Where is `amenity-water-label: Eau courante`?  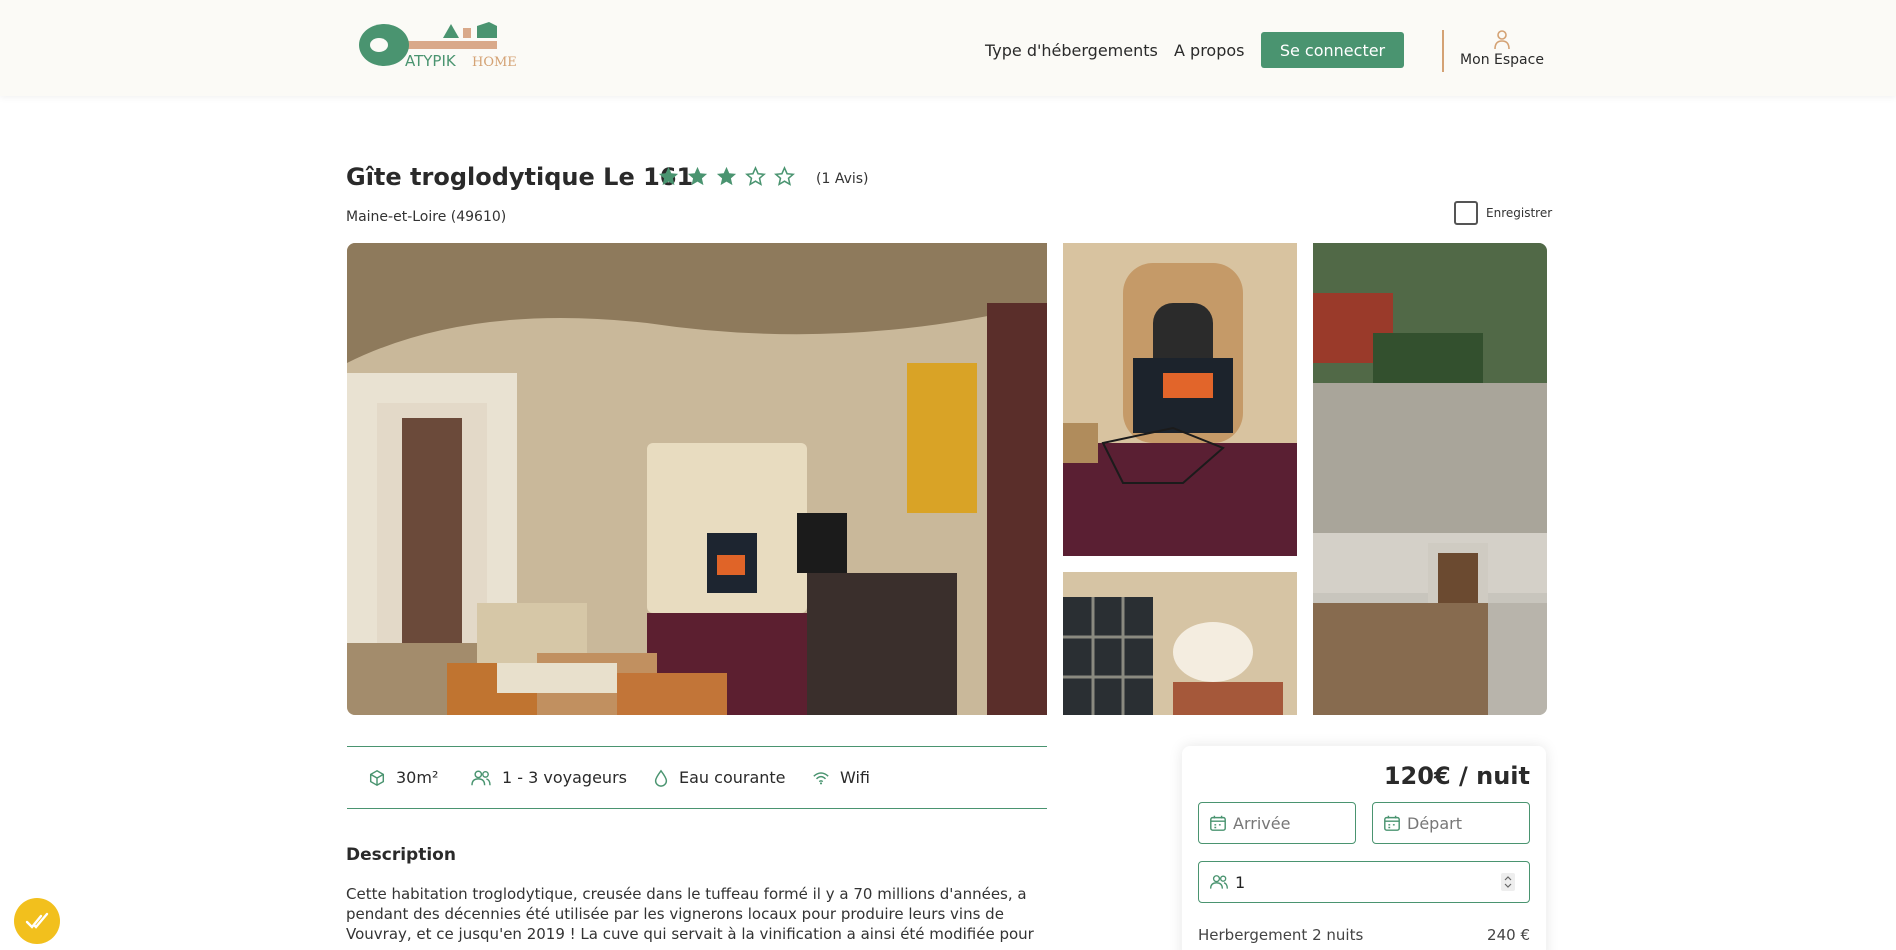 amenity-water-label: Eau courante is located at coordinates (732, 777).